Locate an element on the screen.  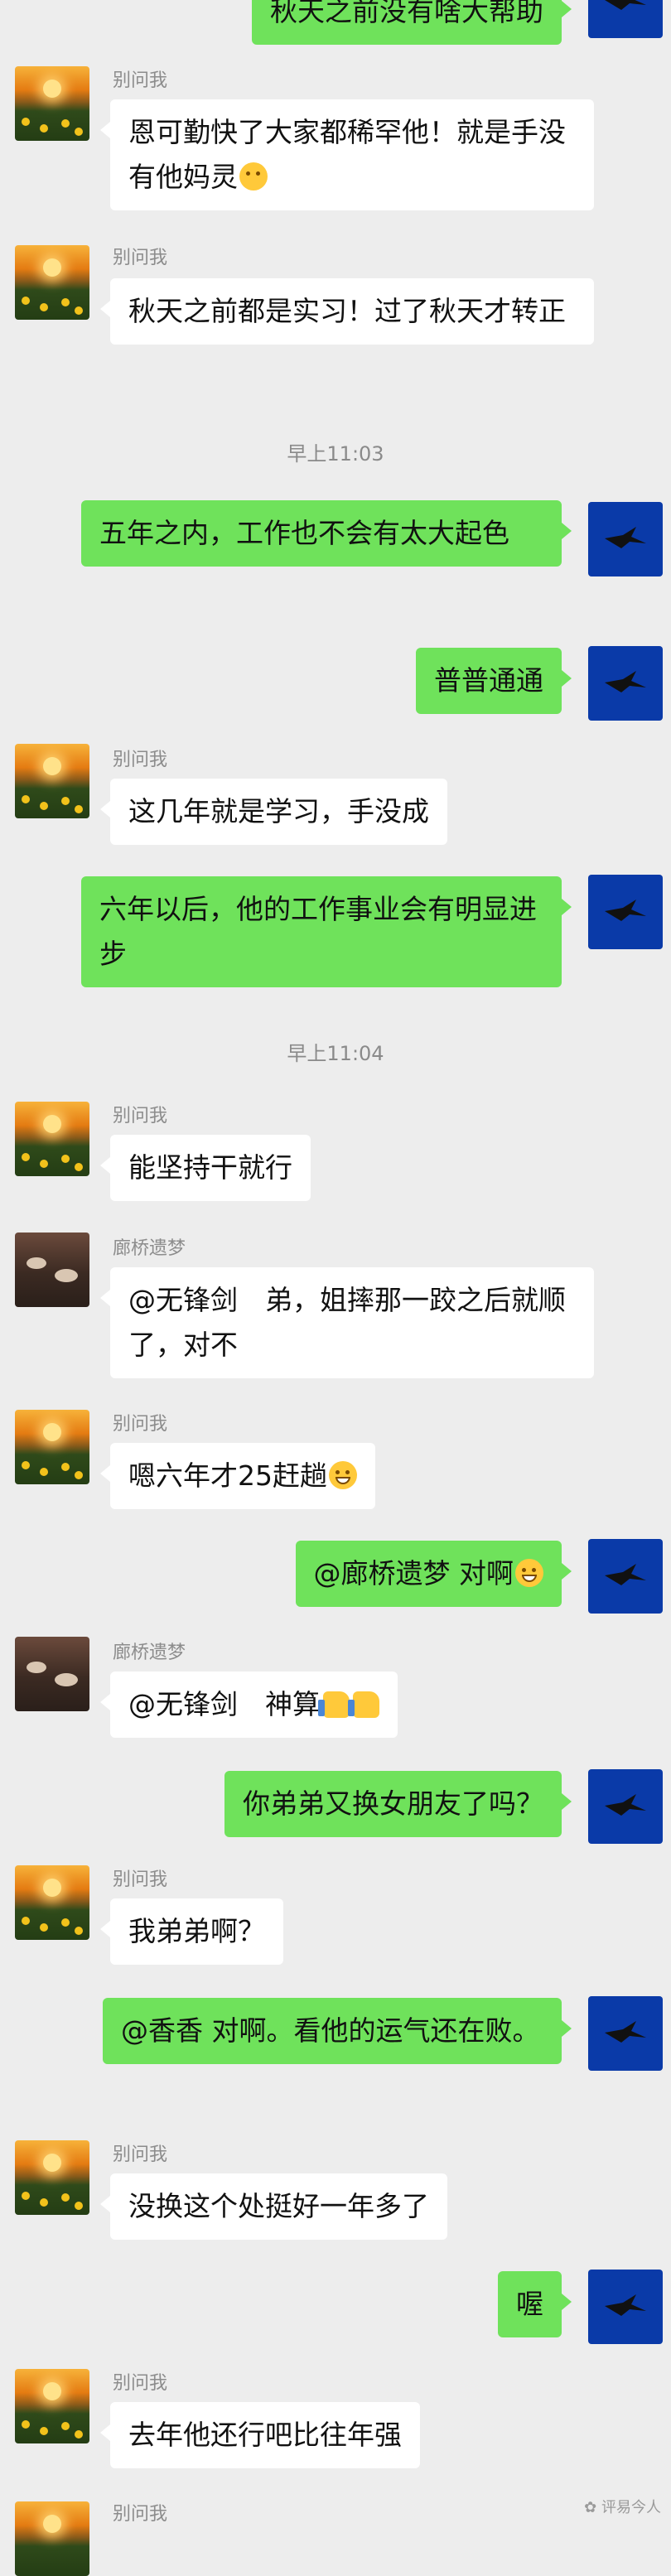
message-text: @廊桥遗梦 对啊 is located at coordinates (413, 1573).